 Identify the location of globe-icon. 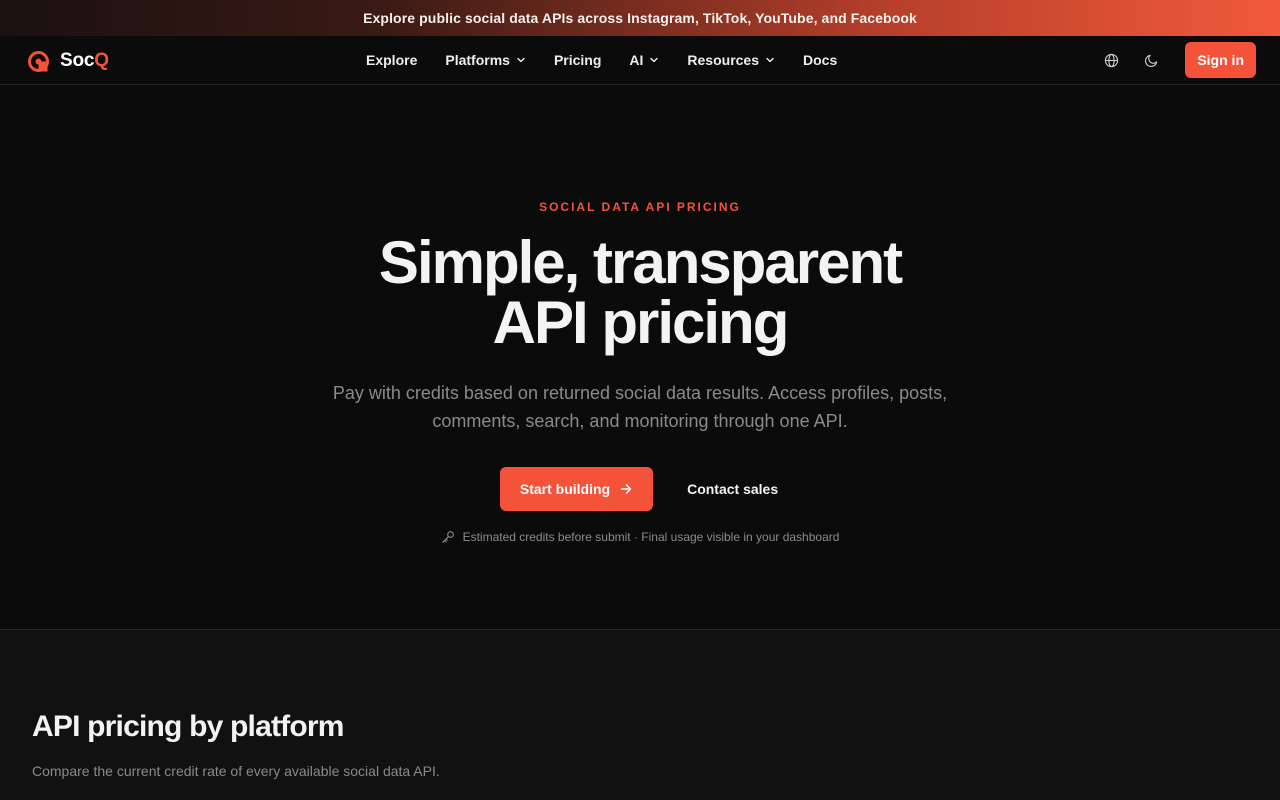
(1111, 60).